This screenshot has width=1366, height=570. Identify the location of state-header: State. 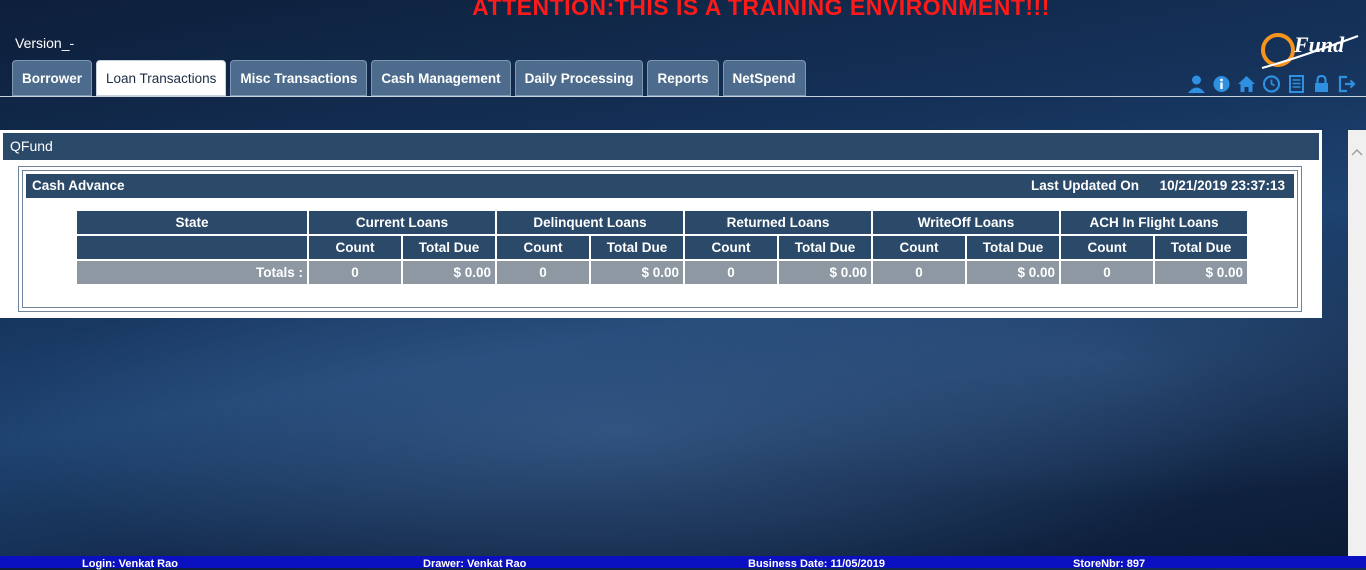
(192, 222).